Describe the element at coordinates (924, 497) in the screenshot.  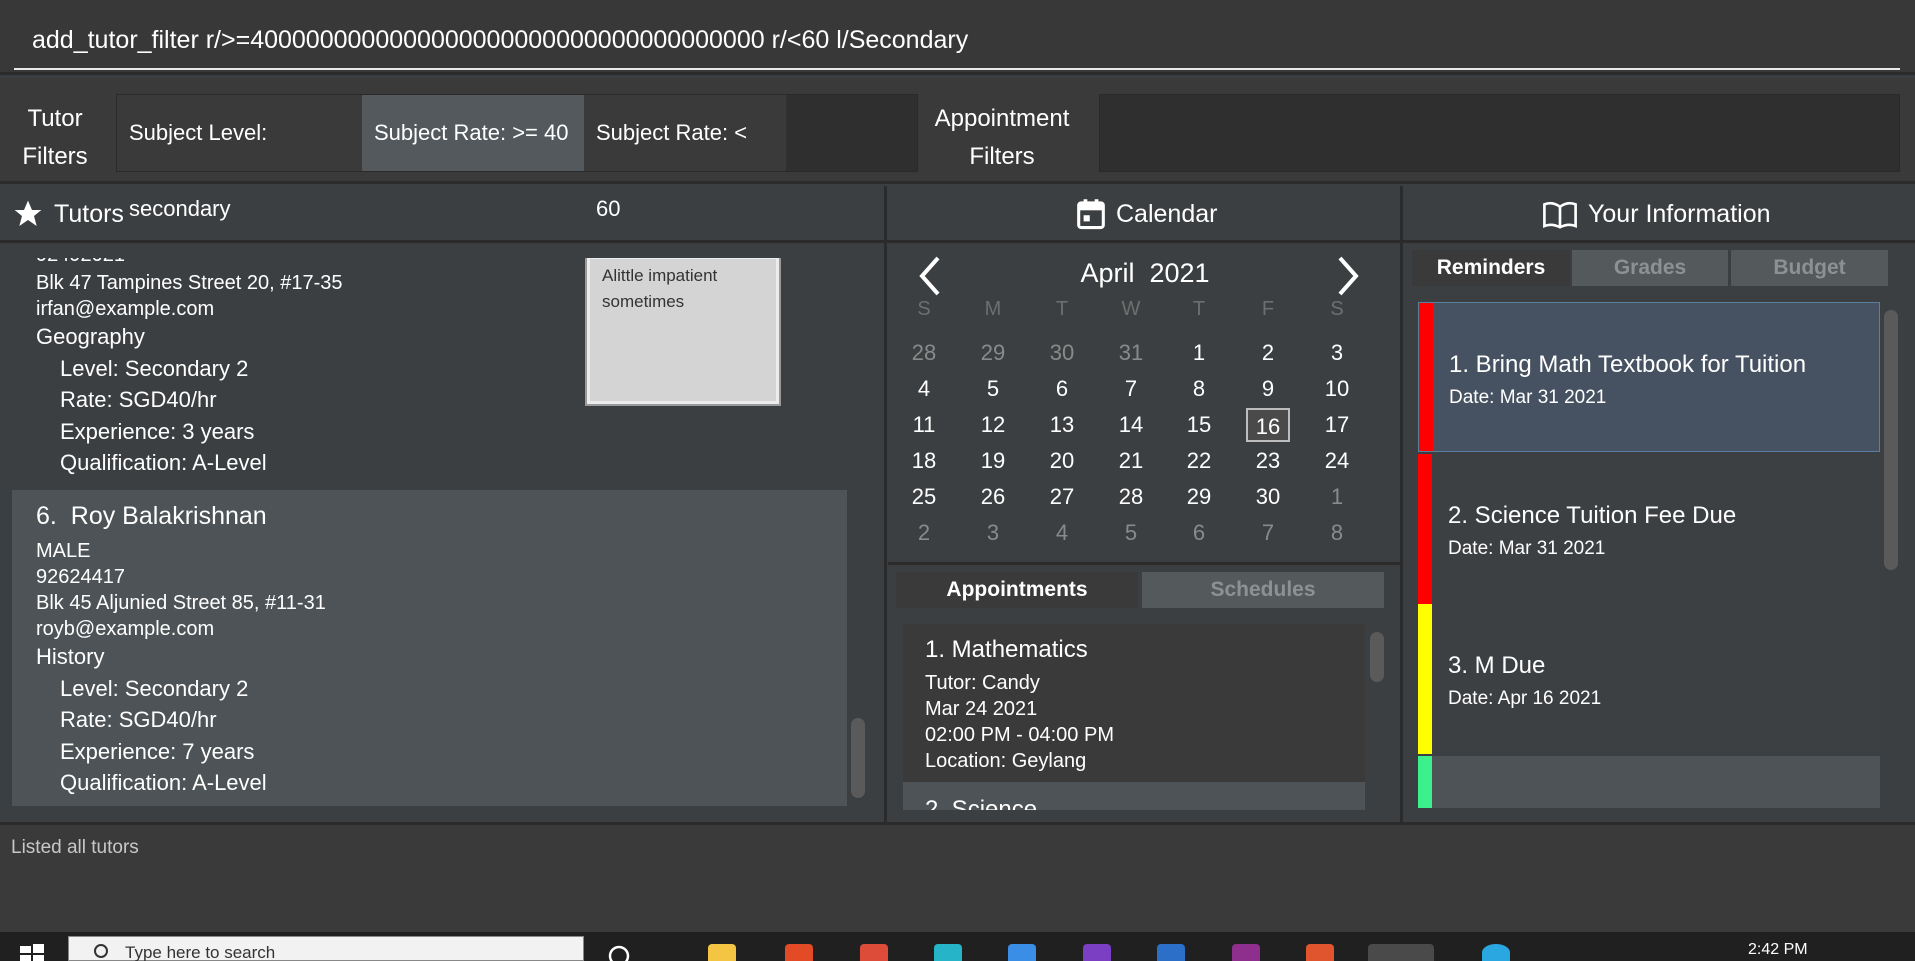
I see `calendar-day: 25` at that location.